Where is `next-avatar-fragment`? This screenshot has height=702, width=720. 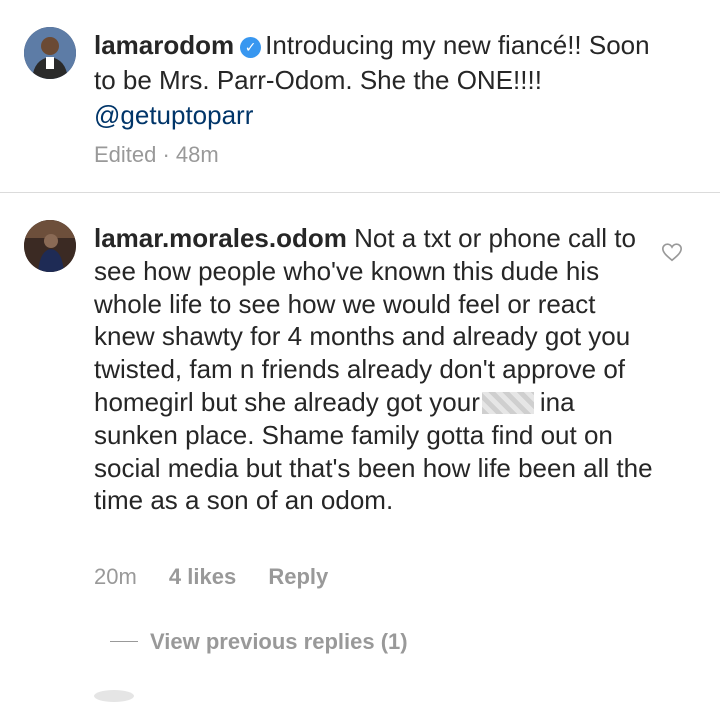 next-avatar-fragment is located at coordinates (114, 696).